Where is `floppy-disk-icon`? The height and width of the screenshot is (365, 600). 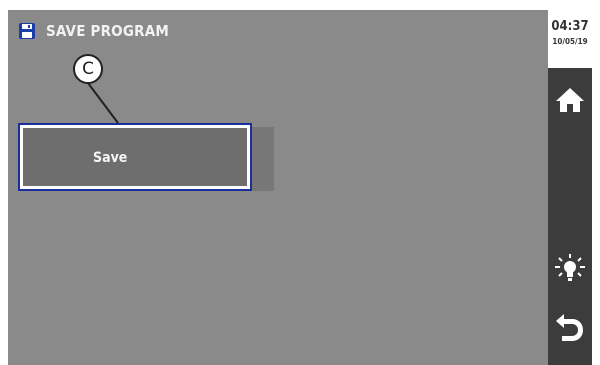 floppy-disk-icon is located at coordinates (27, 31).